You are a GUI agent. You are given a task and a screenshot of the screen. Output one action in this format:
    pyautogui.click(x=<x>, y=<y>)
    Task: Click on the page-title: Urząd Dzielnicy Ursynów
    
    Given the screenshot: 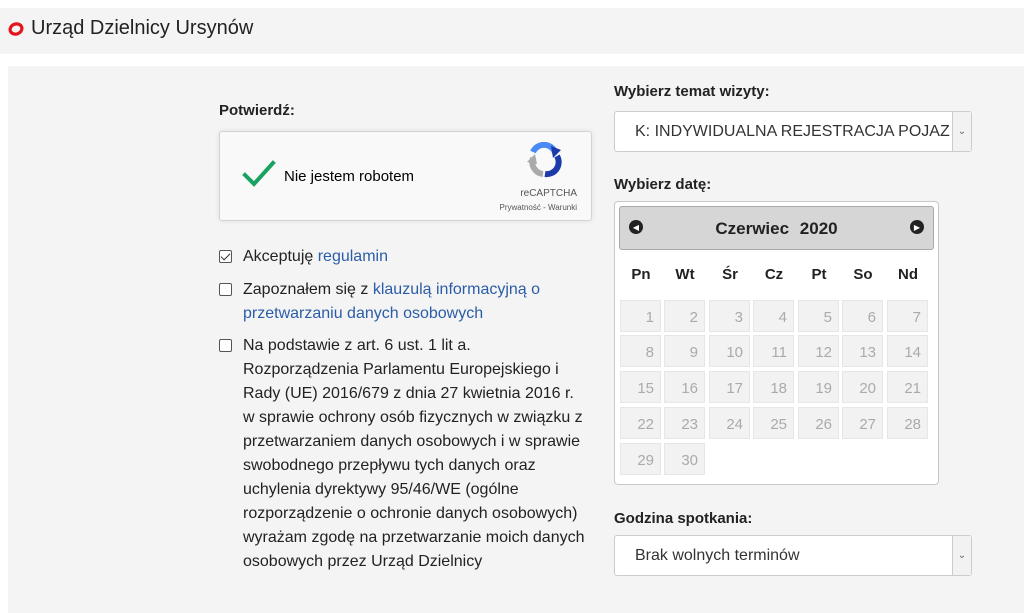 What is the action you would take?
    pyautogui.click(x=142, y=28)
    